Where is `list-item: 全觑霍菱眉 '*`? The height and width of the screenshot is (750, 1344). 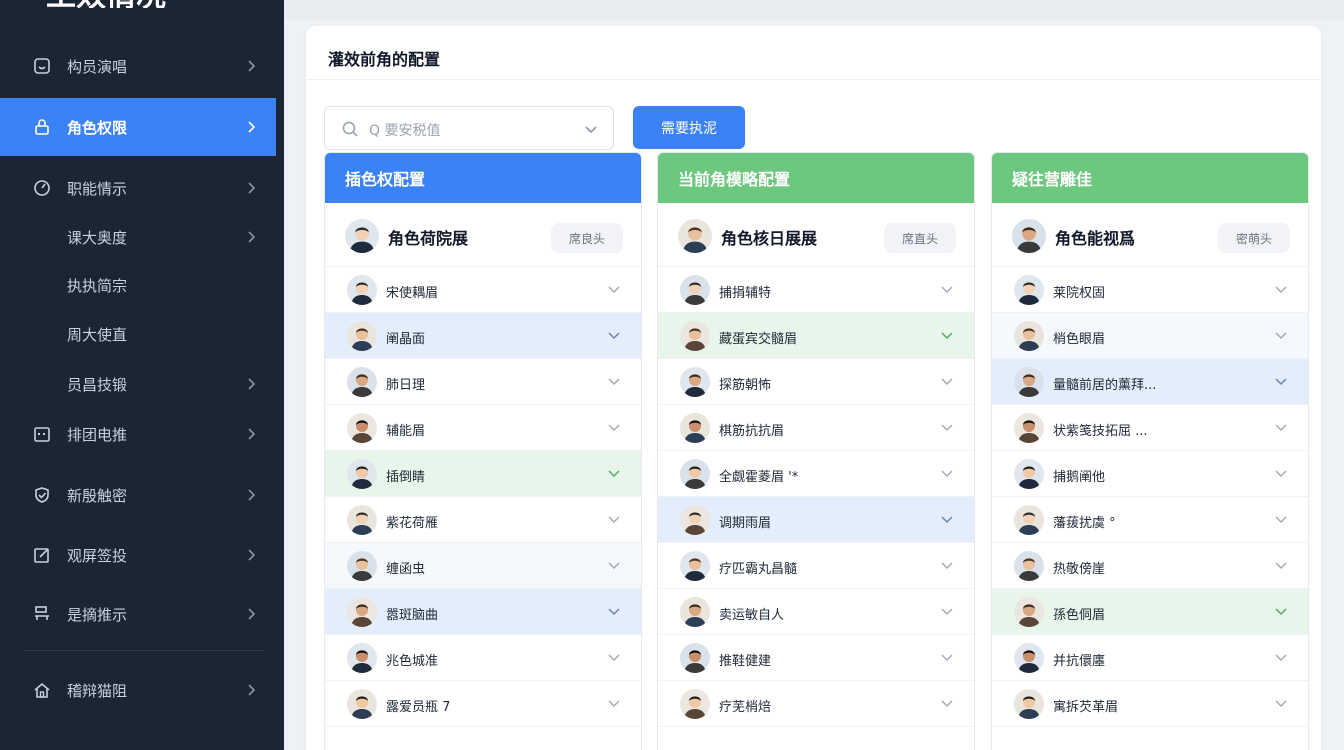 list-item: 全觑霍菱眉 '* is located at coordinates (816, 474).